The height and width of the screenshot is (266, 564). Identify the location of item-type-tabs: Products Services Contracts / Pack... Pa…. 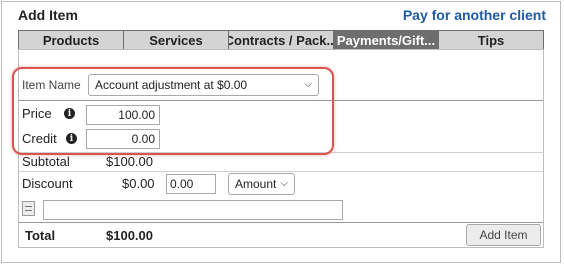
(281, 40).